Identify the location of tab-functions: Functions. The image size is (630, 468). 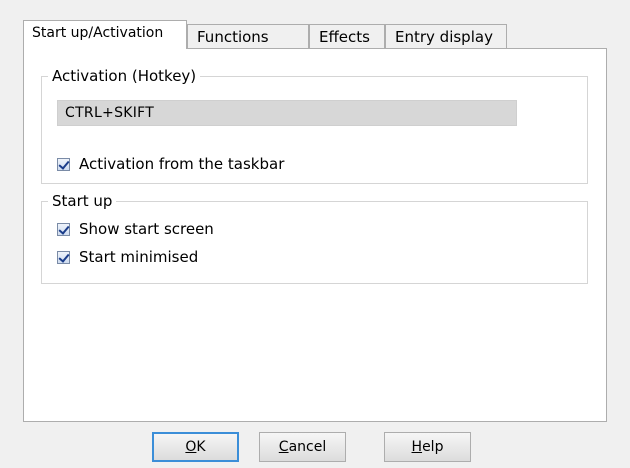
(248, 36).